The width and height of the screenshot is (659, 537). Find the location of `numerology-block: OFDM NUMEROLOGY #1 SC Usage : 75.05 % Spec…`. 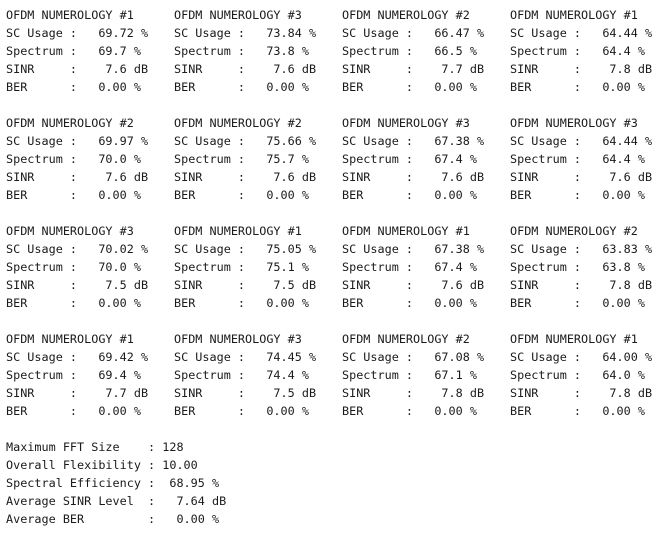

numerology-block: OFDM NUMEROLOGY #1 SC Usage : 75.05 % Spec… is located at coordinates (258, 267).